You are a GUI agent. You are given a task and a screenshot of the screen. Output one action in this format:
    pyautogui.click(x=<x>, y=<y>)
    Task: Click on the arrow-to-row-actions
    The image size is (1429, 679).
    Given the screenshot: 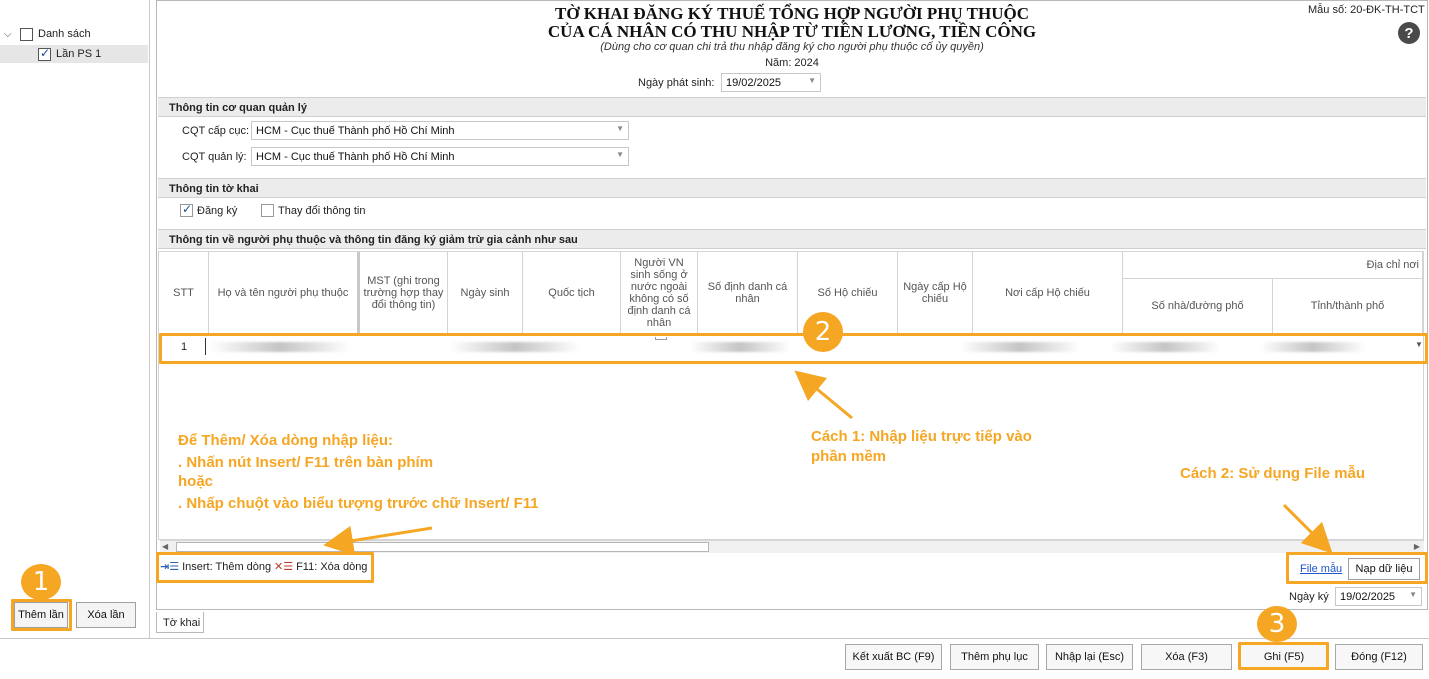 What is the action you would take?
    pyautogui.click(x=378, y=540)
    